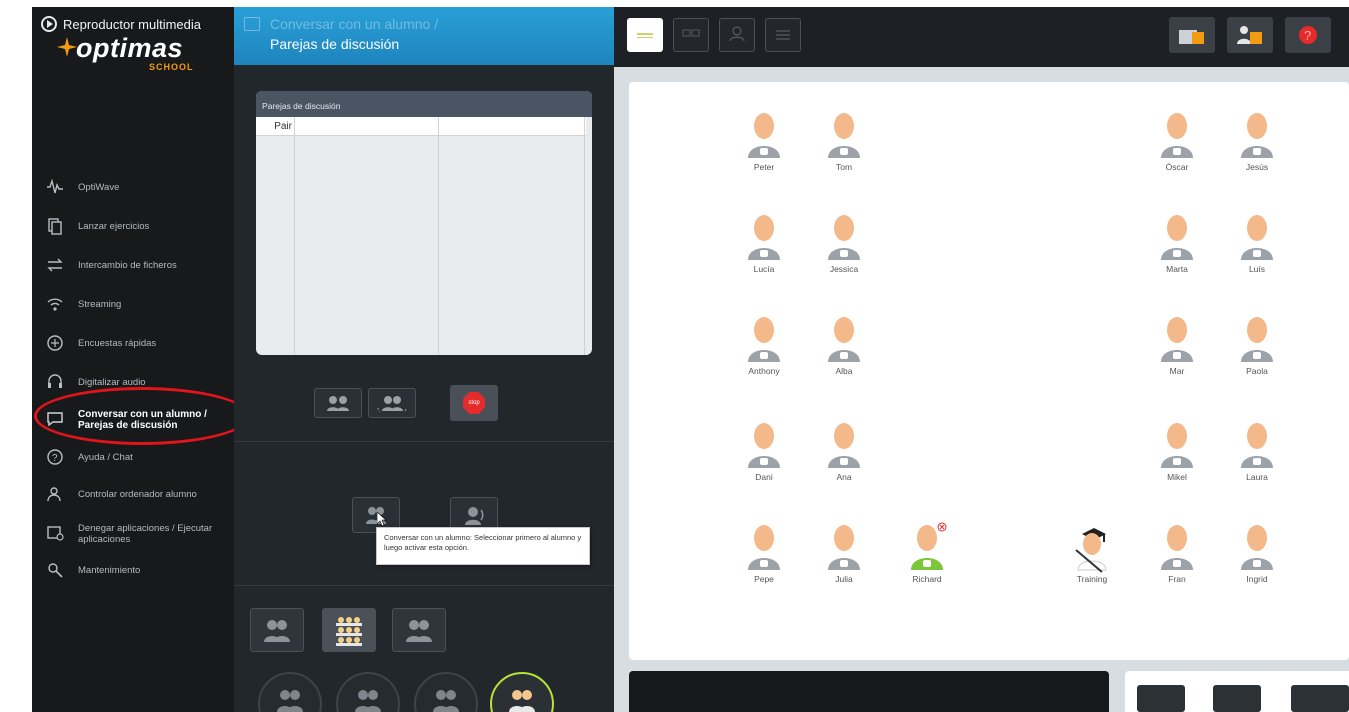 Image resolution: width=1349 pixels, height=712 pixels. What do you see at coordinates (338, 403) in the screenshot?
I see `create-pairs-button` at bounding box center [338, 403].